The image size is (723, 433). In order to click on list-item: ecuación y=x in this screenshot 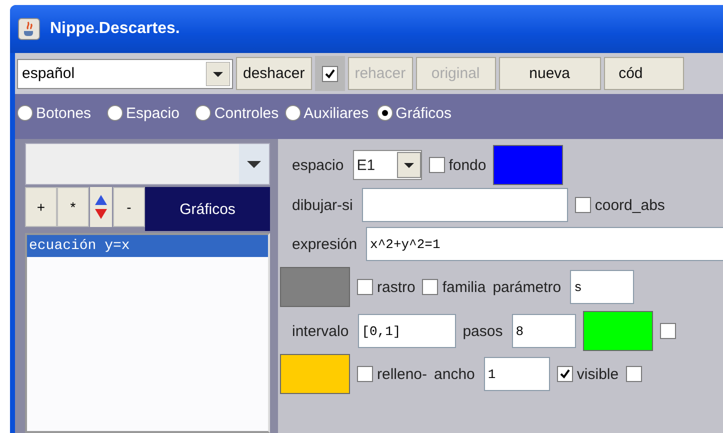, I will do `click(147, 246)`.